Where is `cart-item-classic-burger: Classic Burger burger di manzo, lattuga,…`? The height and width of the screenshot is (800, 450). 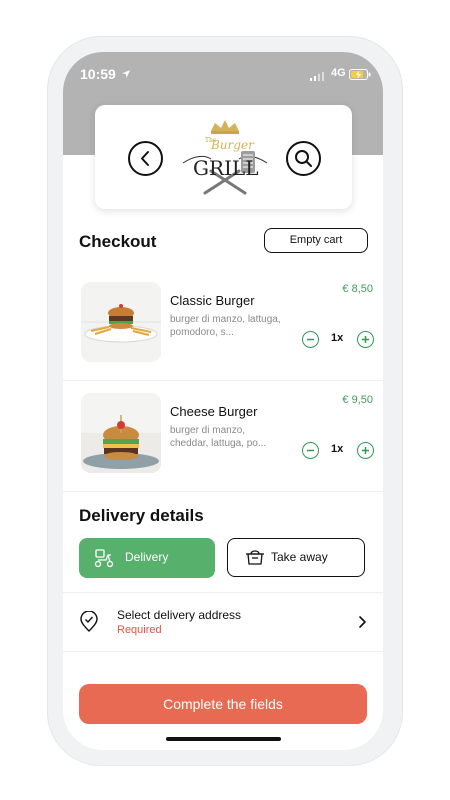 cart-item-classic-burger: Classic Burger burger di manzo, lattuga,… is located at coordinates (223, 325).